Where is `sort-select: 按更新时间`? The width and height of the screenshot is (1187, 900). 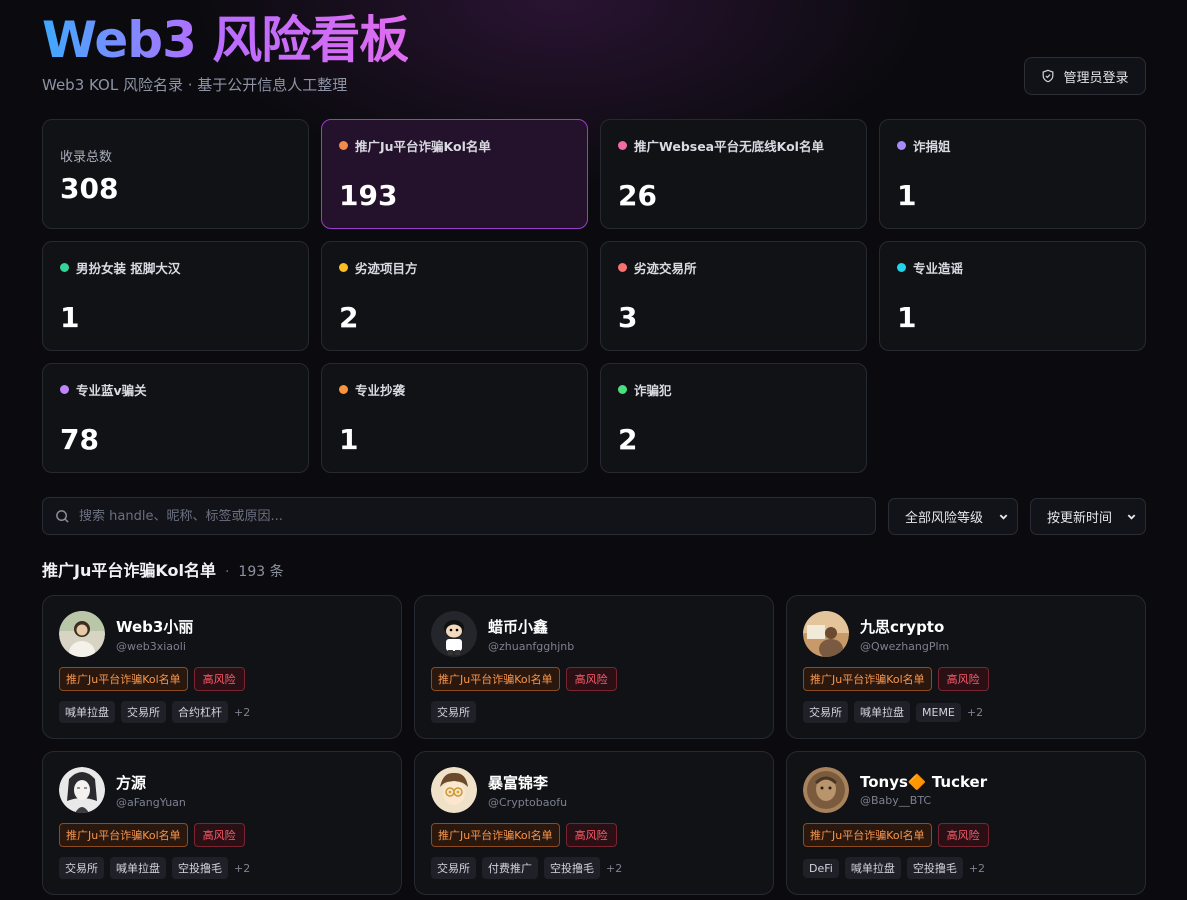
sort-select: 按更新时间 is located at coordinates (1088, 516).